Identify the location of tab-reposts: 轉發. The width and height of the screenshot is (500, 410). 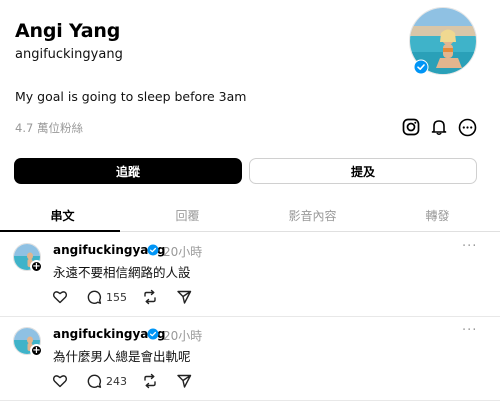
(437, 215).